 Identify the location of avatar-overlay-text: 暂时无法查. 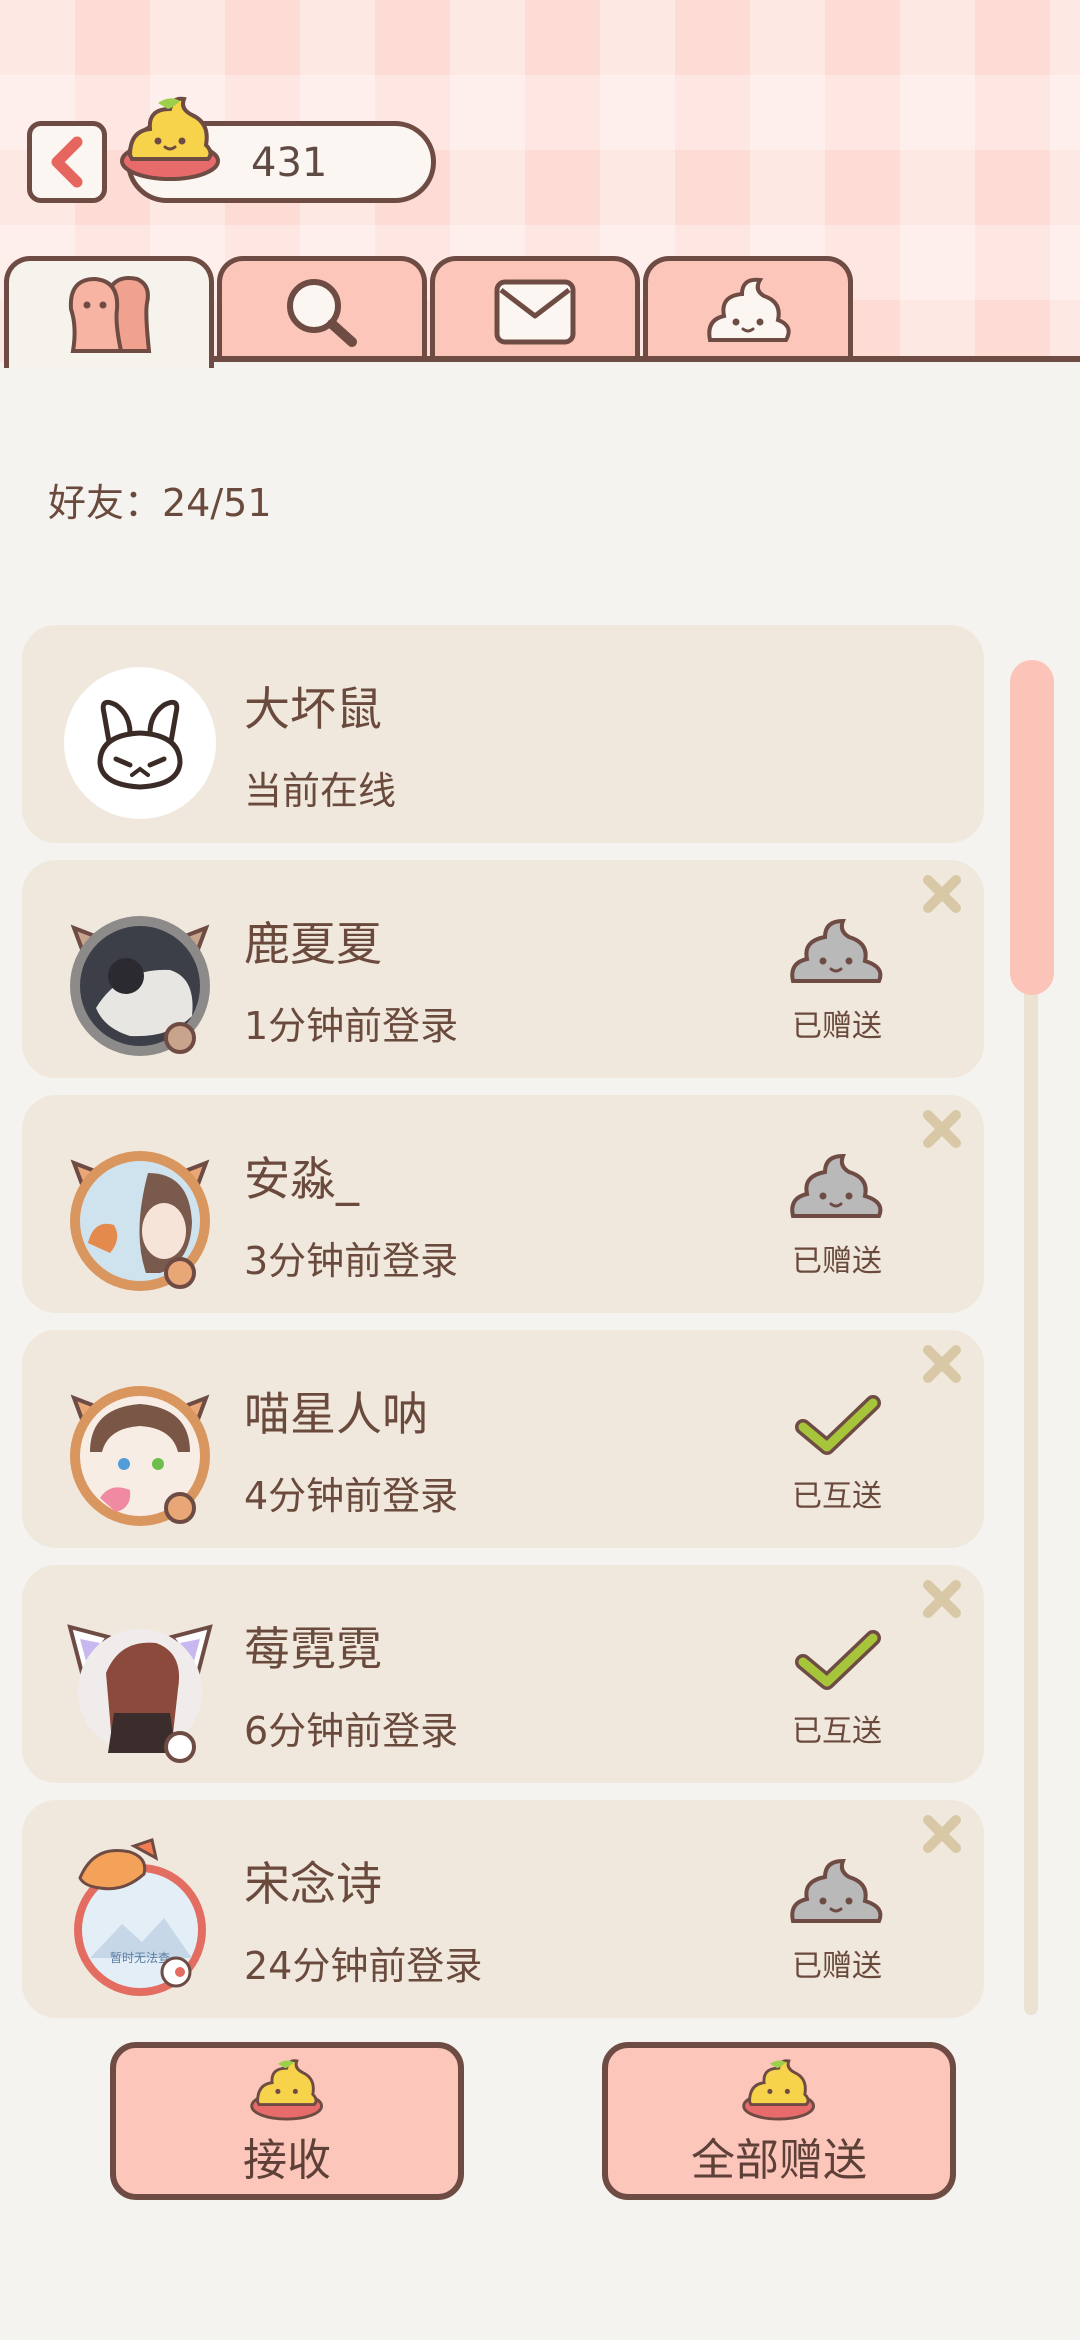
(140, 1958).